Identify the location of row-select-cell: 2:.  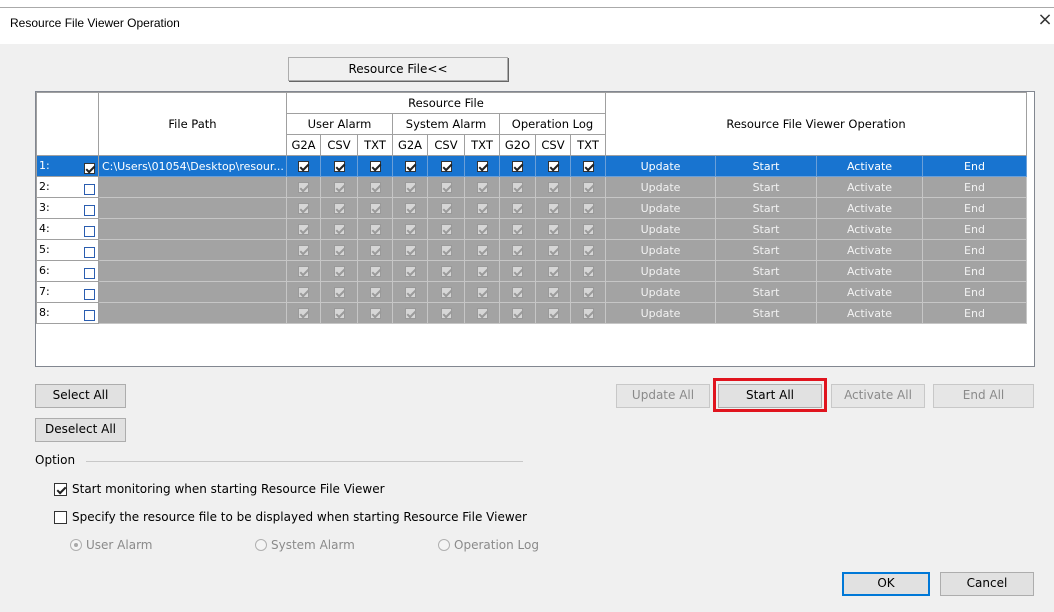
(67, 187).